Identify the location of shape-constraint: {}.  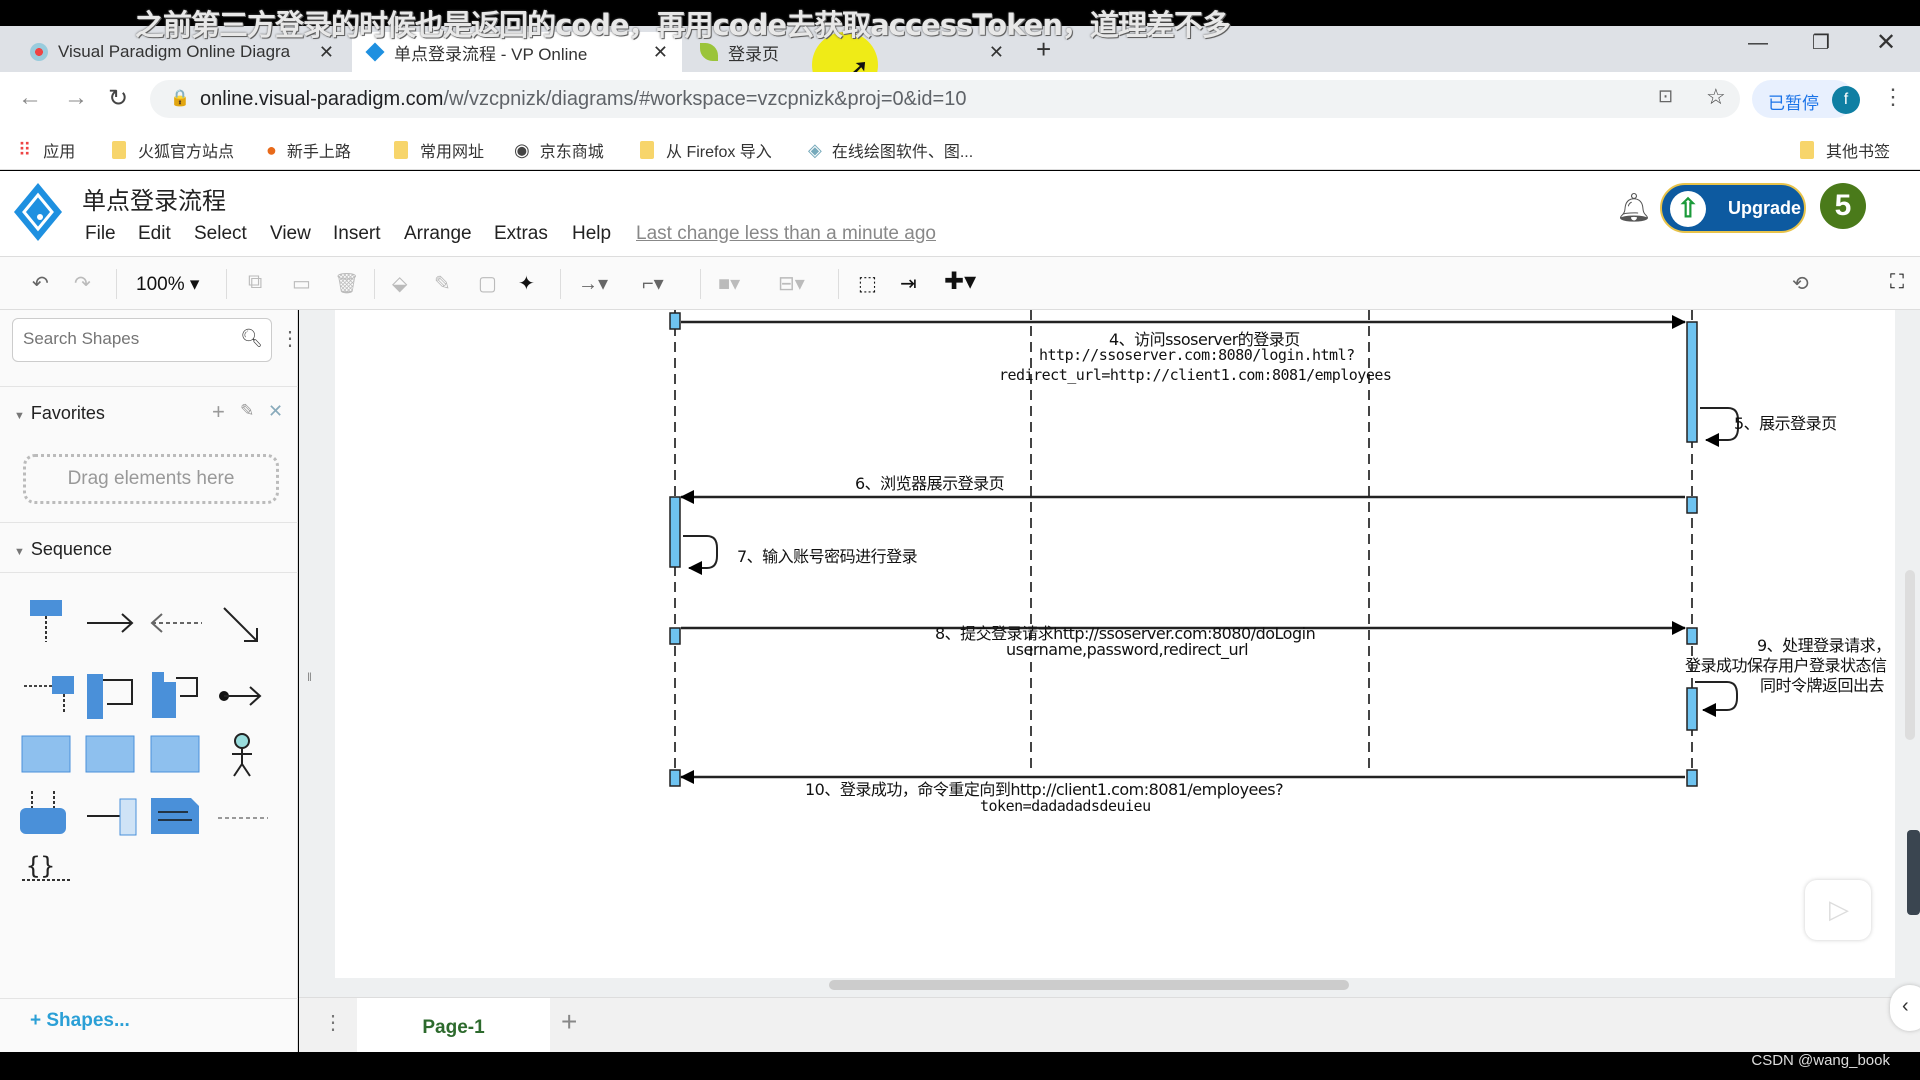
(47, 866).